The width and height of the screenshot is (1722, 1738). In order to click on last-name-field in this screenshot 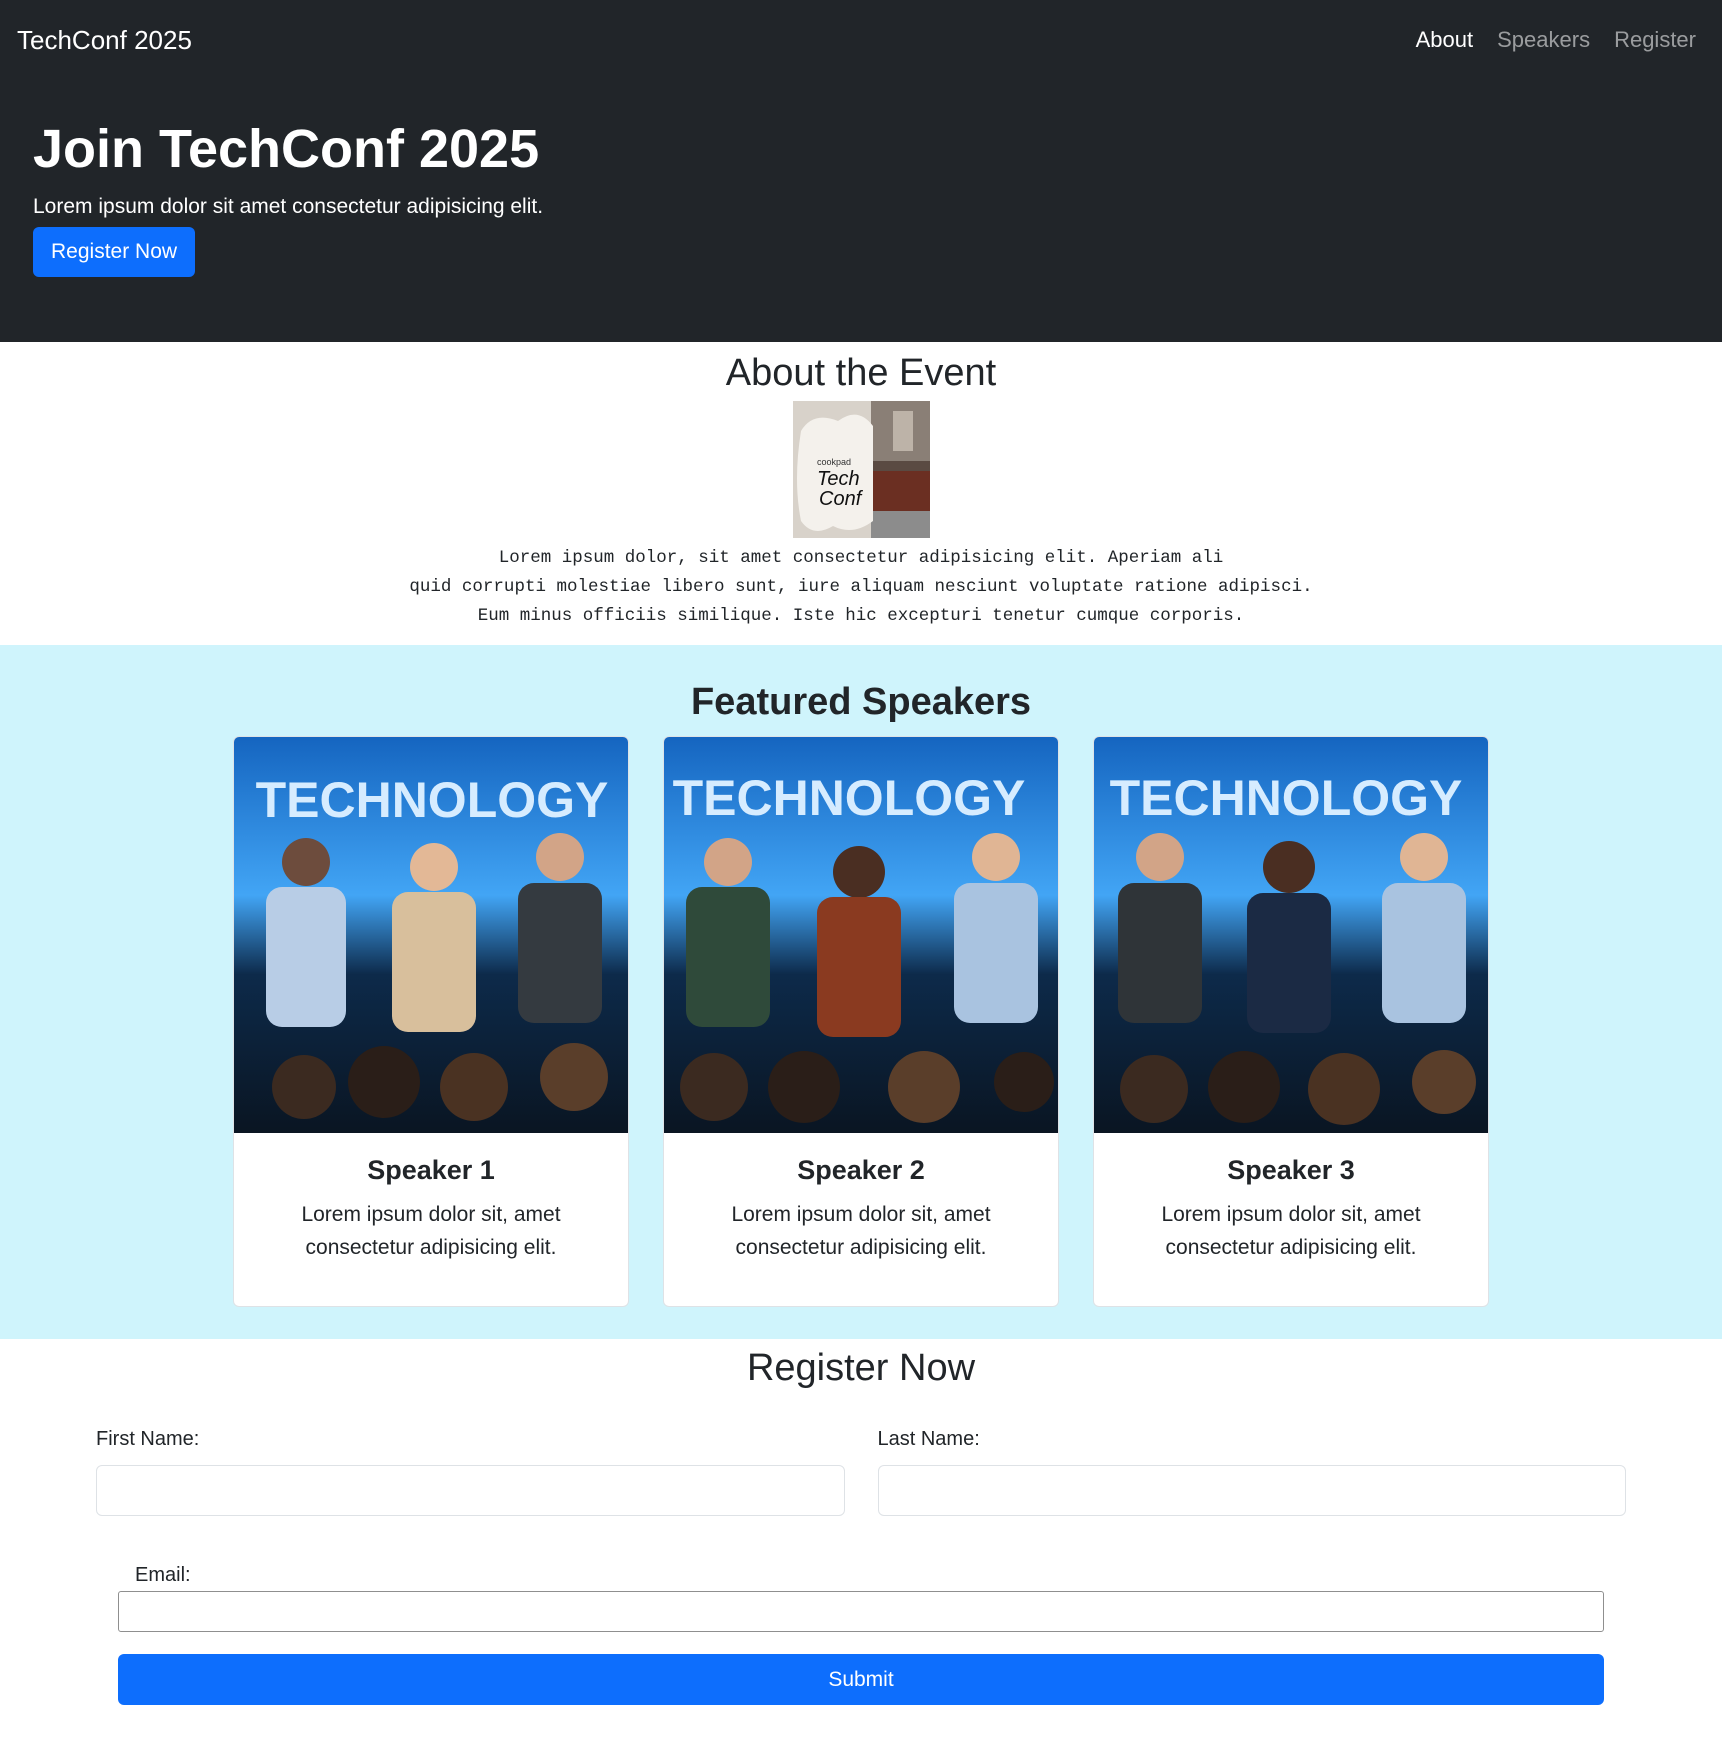, I will do `click(1251, 1490)`.